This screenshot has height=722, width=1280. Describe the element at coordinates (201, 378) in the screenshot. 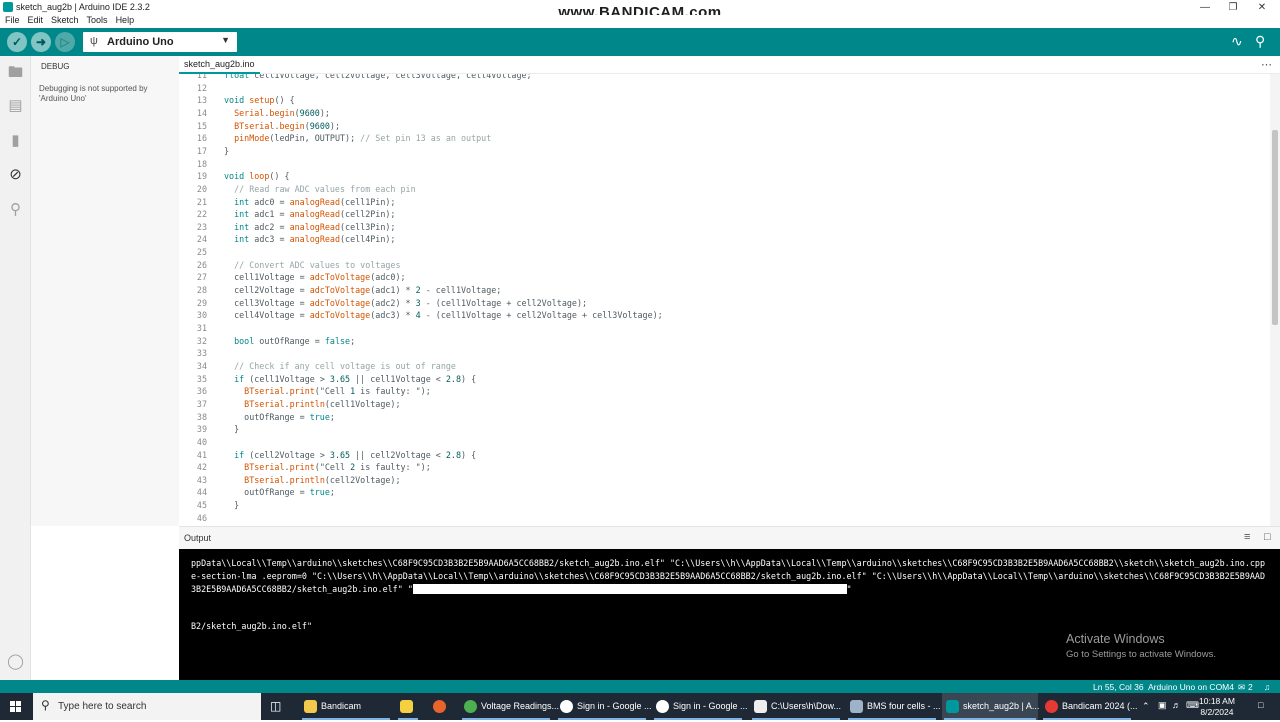

I see `line-number: 35` at that location.